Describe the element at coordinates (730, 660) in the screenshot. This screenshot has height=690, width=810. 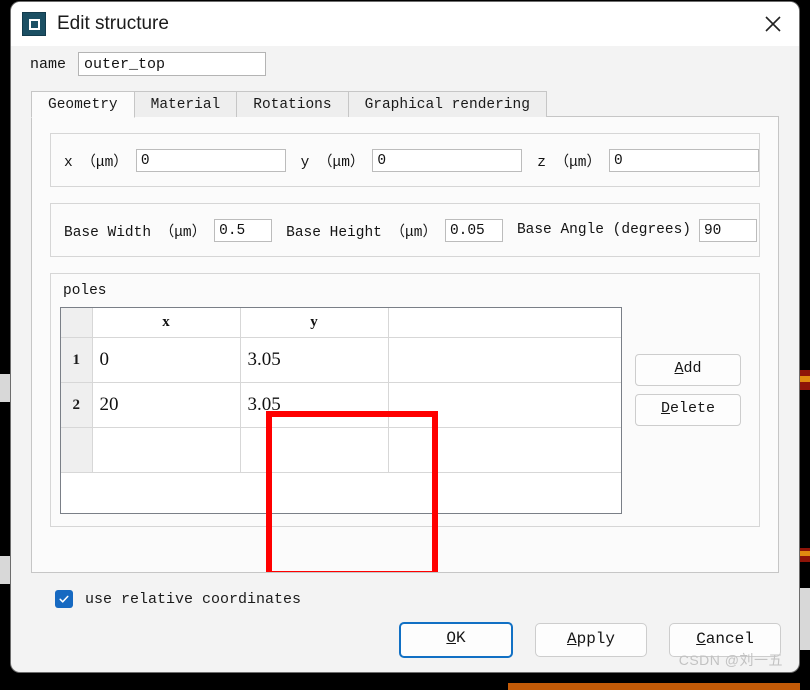
I see `watermark: CSDN @刘一五` at that location.